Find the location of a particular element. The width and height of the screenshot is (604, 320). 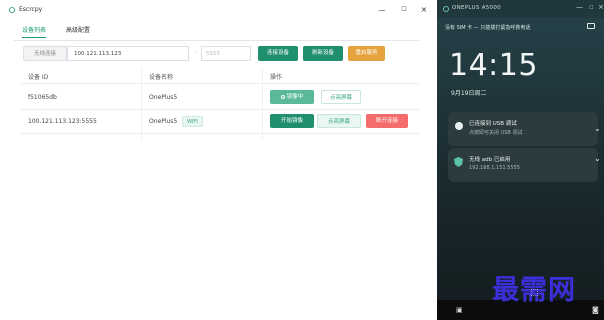

close-button: × is located at coordinates (424, 10).